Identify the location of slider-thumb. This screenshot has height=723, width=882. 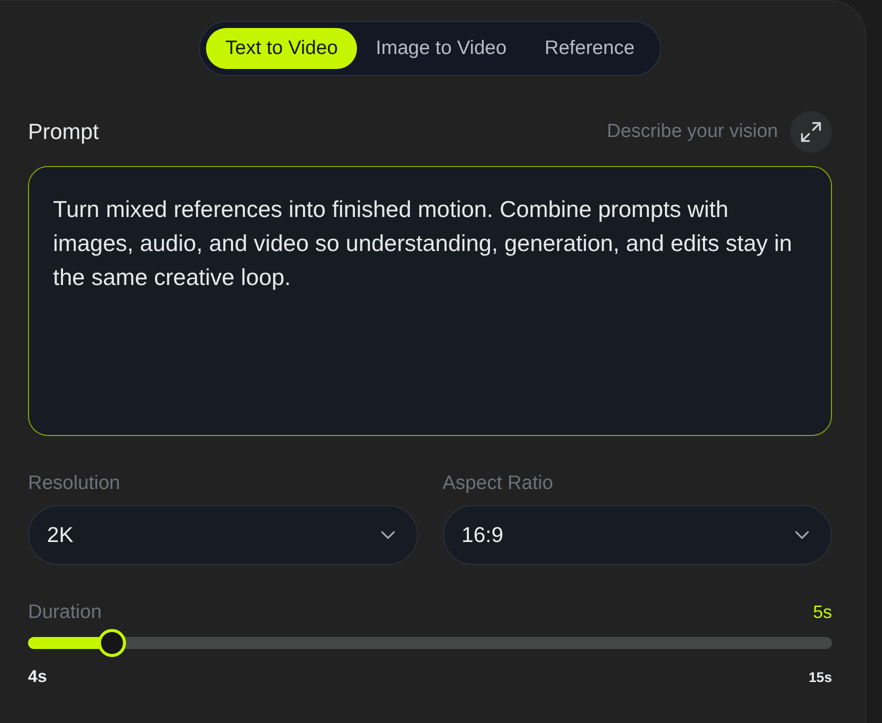
(112, 643).